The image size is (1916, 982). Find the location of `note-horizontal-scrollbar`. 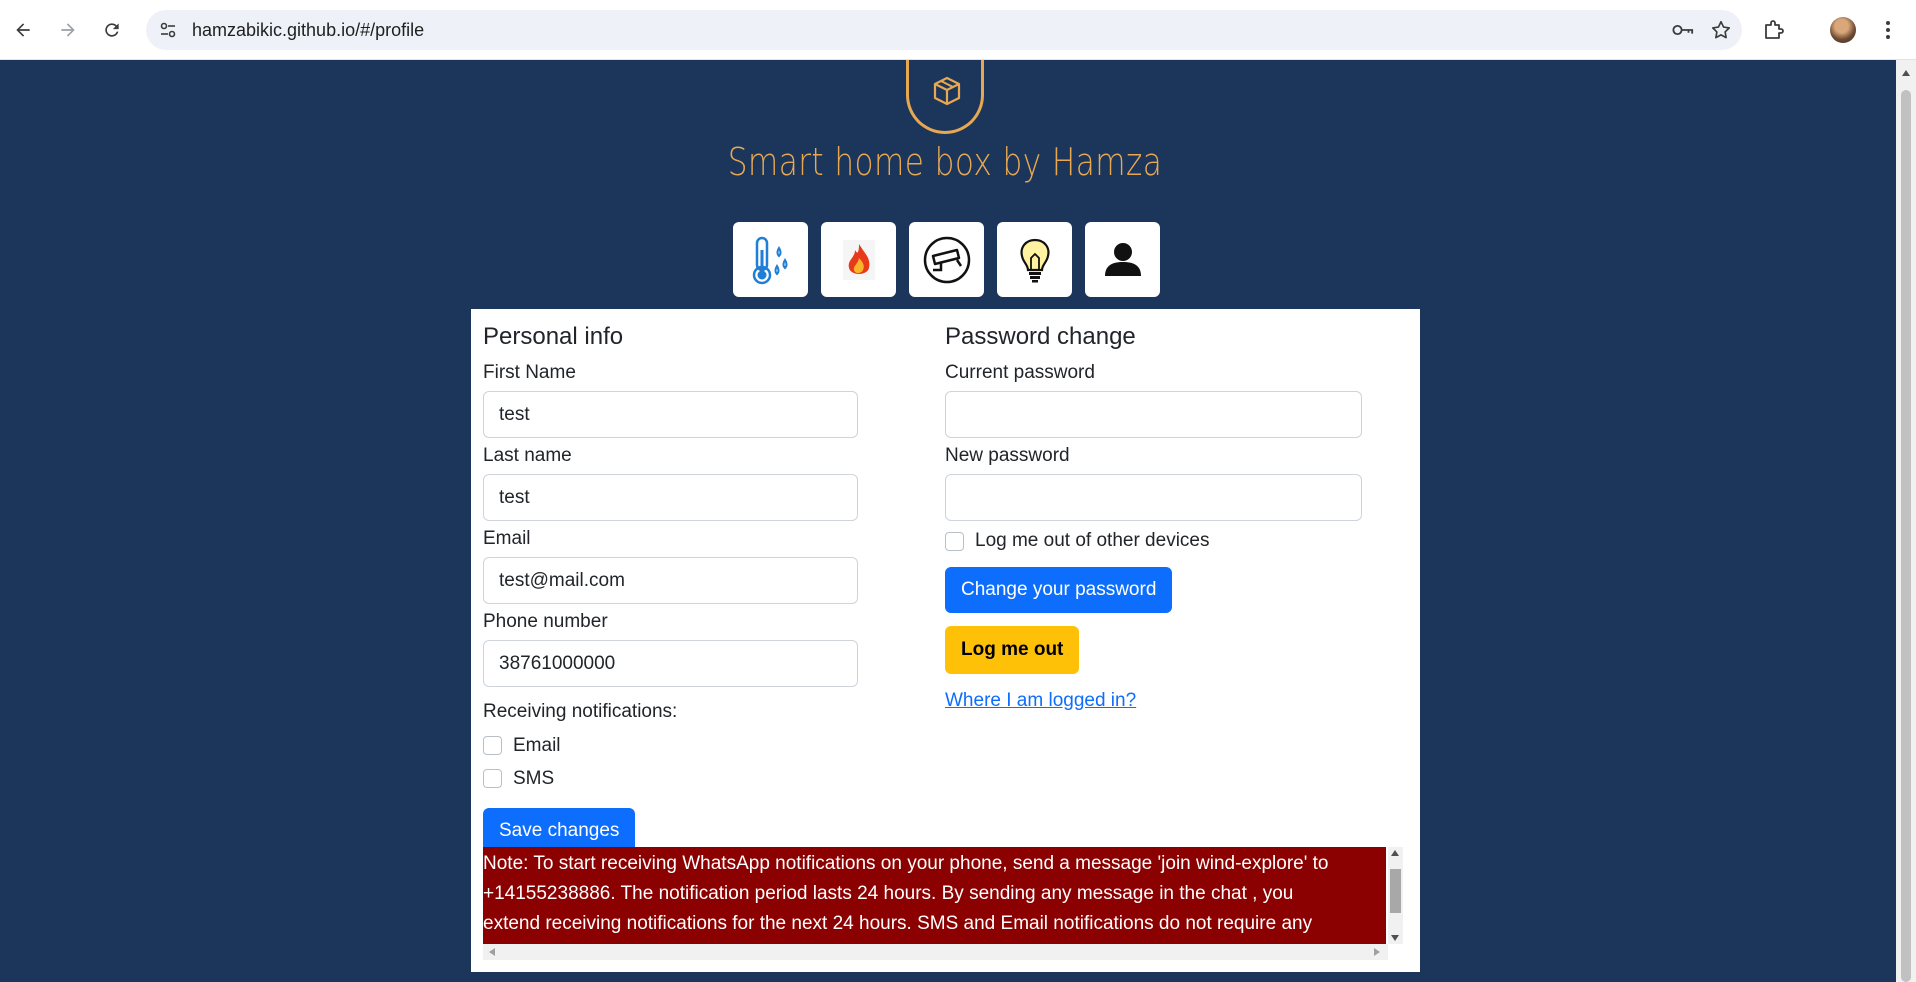

note-horizontal-scrollbar is located at coordinates (935, 952).